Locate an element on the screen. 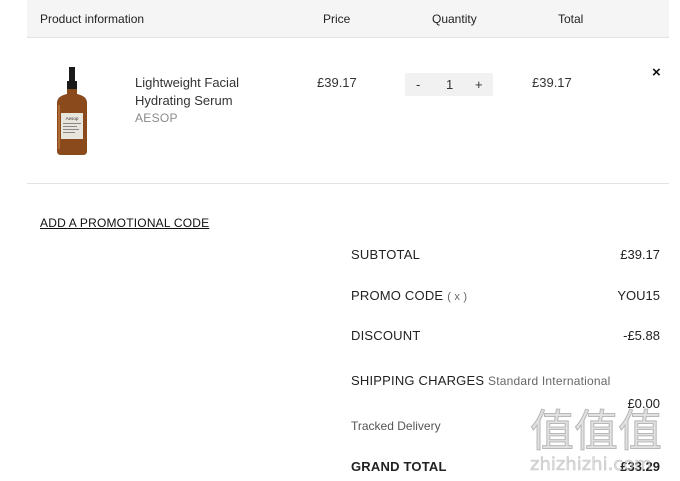 This screenshot has width=680, height=481. promo-code-value: YOU15 is located at coordinates (638, 295).